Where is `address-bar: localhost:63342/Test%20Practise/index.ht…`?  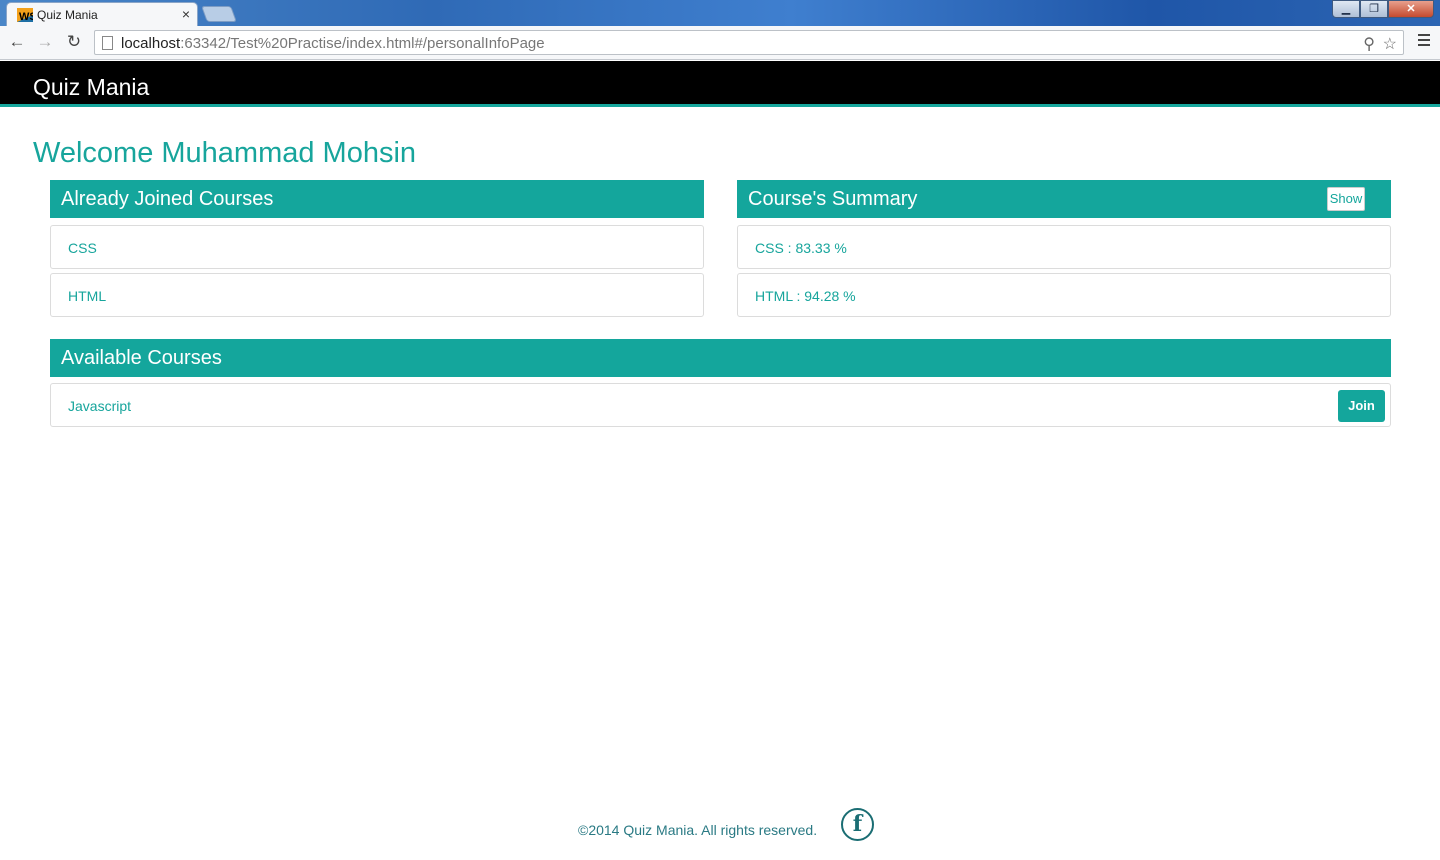
address-bar: localhost:63342/Test%20Practise/index.ht… is located at coordinates (749, 42).